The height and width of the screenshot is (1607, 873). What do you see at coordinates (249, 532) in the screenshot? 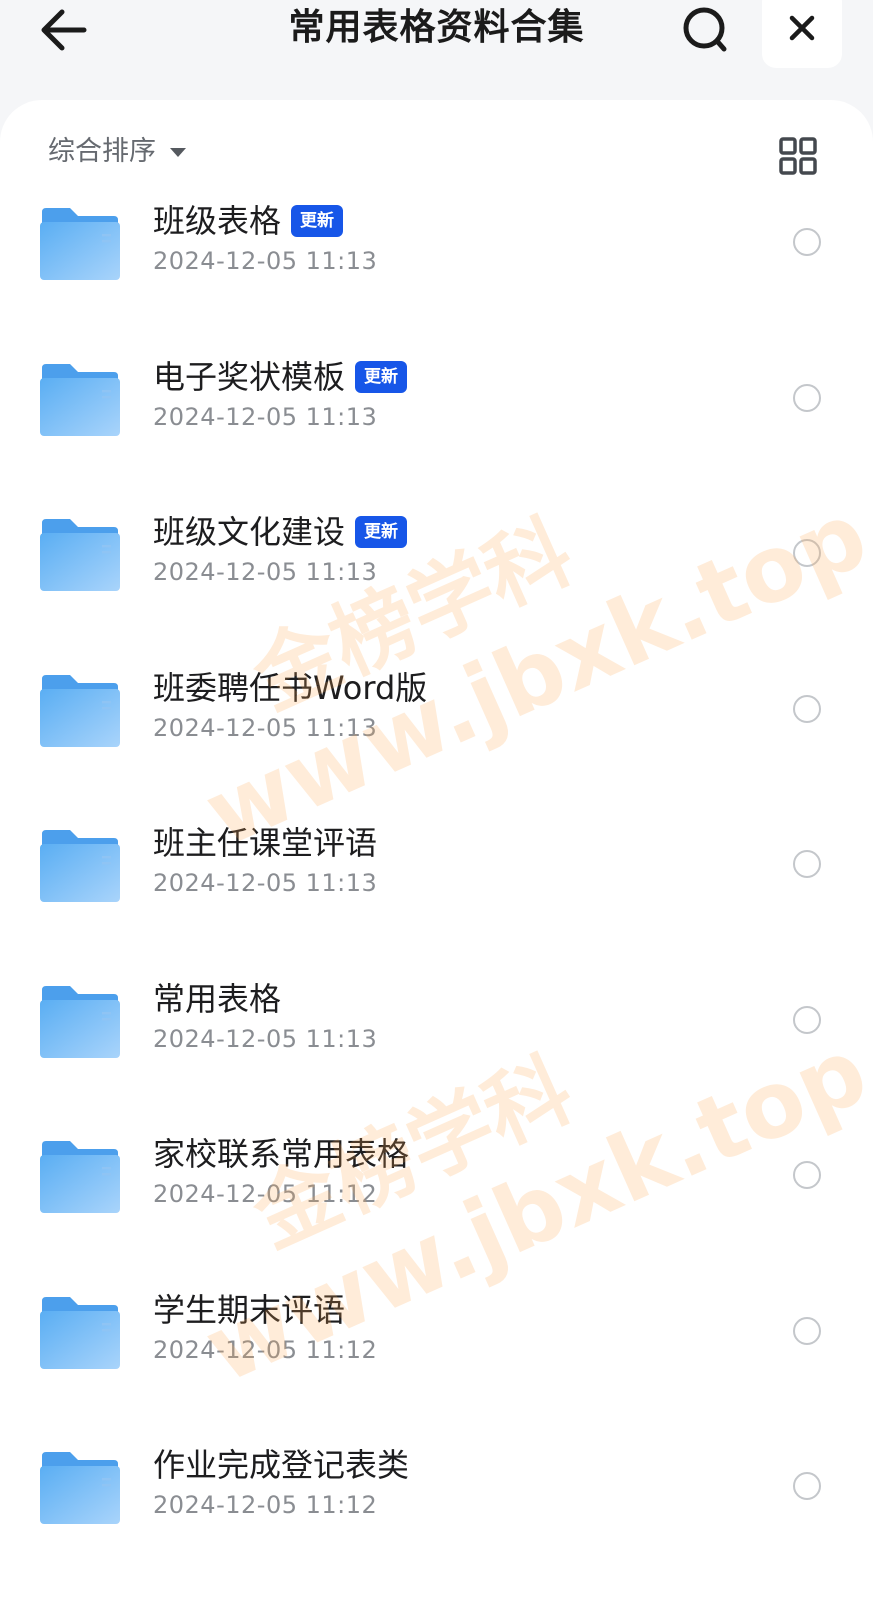
I see `file-name-text: 班级文化建设` at bounding box center [249, 532].